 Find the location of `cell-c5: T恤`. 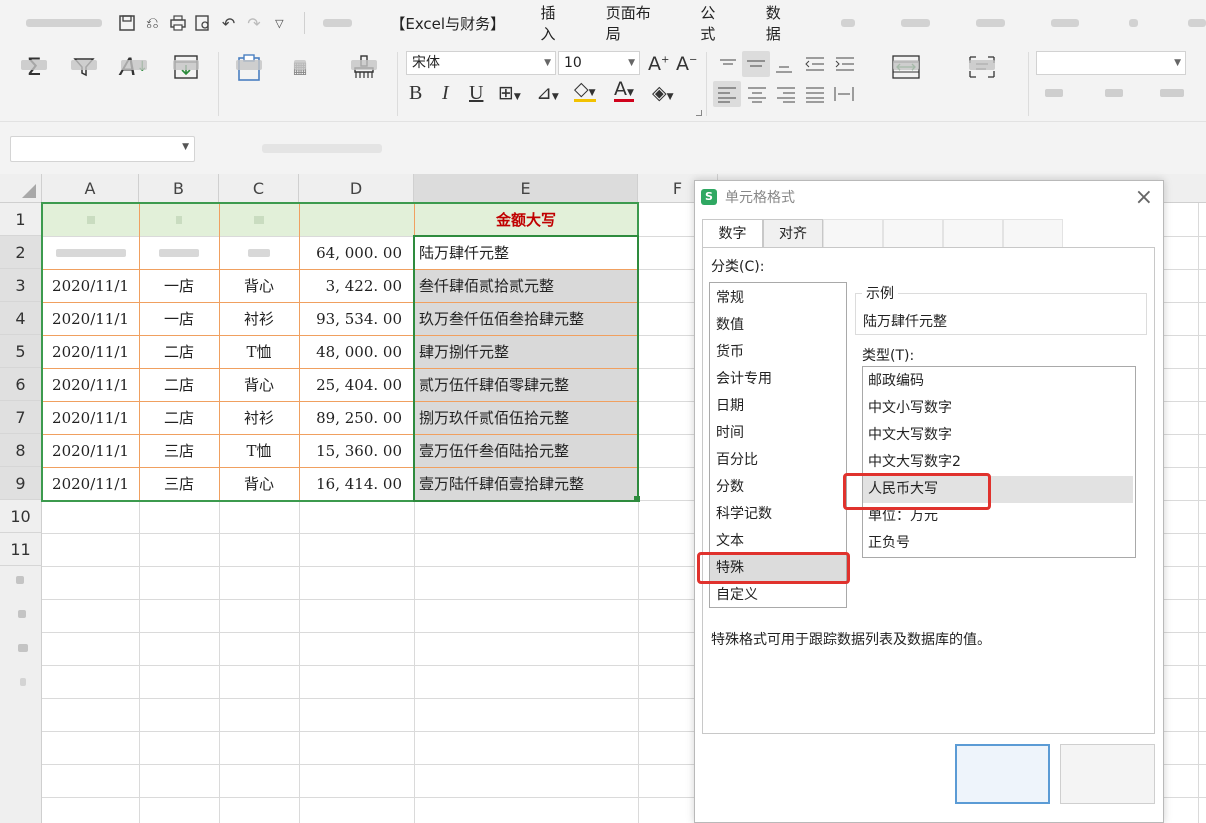

cell-c5: T恤 is located at coordinates (259, 351).